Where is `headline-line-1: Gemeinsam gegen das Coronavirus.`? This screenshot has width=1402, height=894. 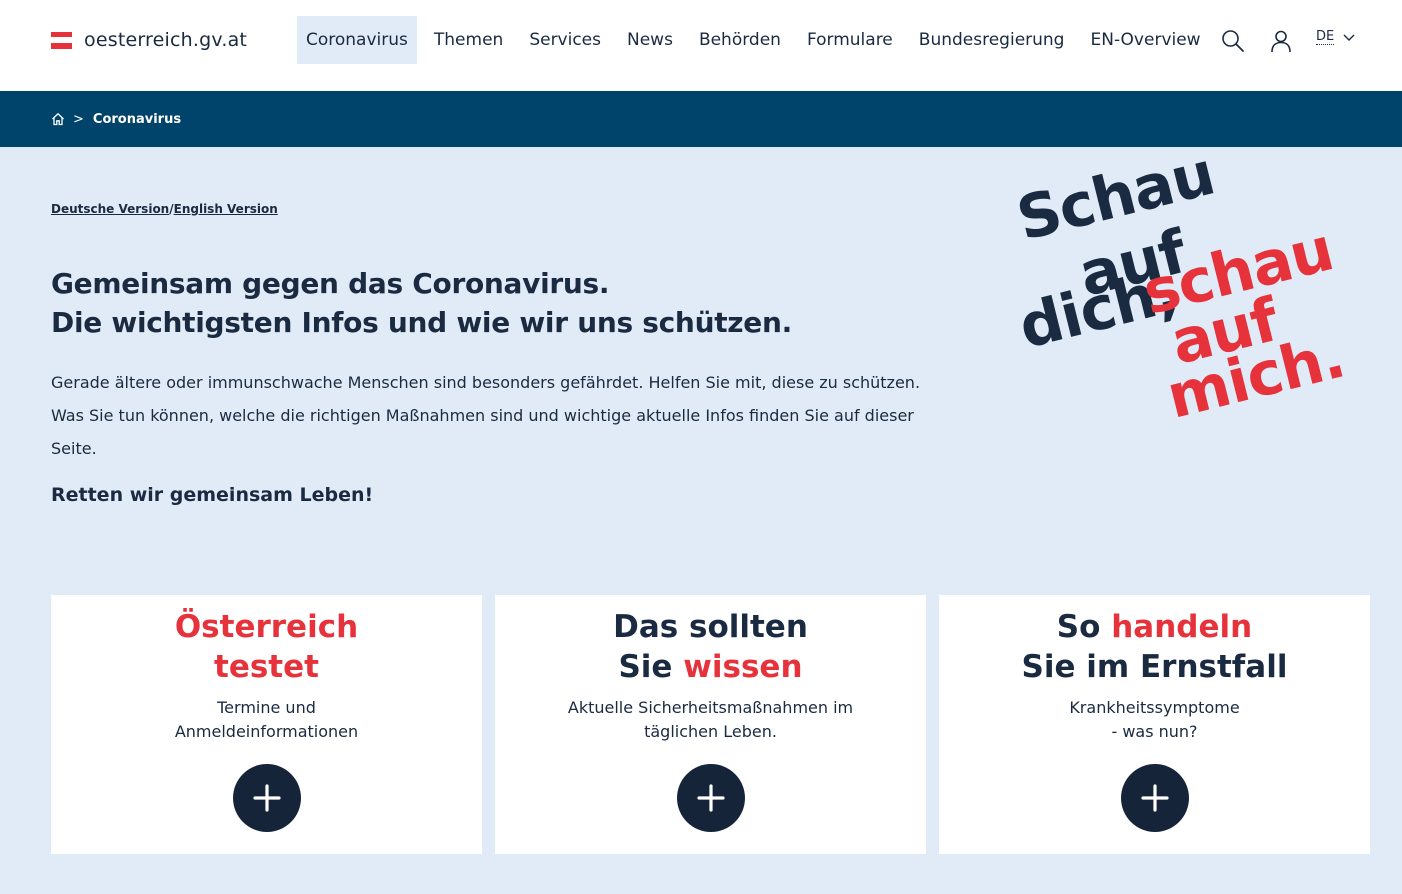 headline-line-1: Gemeinsam gegen das Coronavirus. is located at coordinates (330, 283).